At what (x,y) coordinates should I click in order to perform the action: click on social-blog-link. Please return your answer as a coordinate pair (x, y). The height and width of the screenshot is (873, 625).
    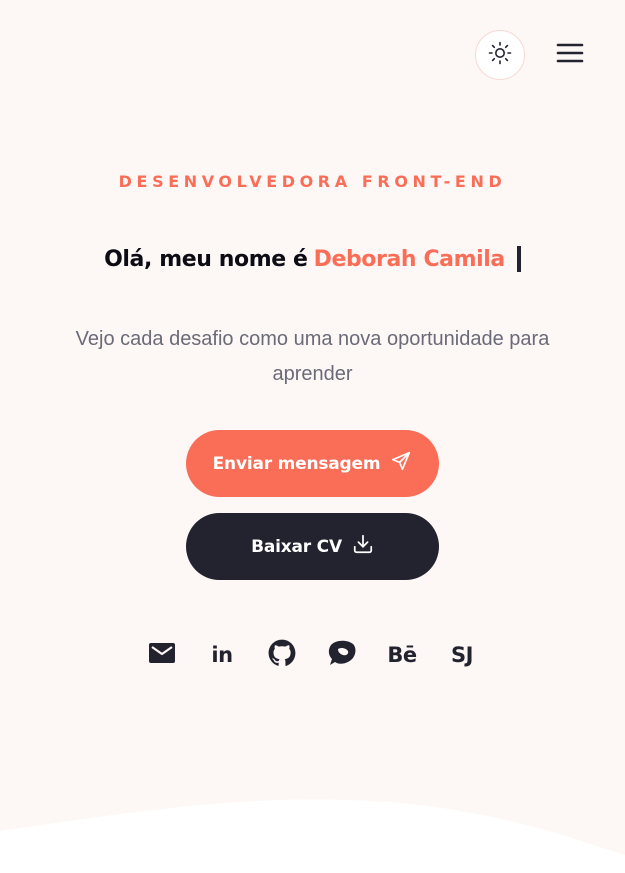
    Looking at the image, I should click on (342, 655).